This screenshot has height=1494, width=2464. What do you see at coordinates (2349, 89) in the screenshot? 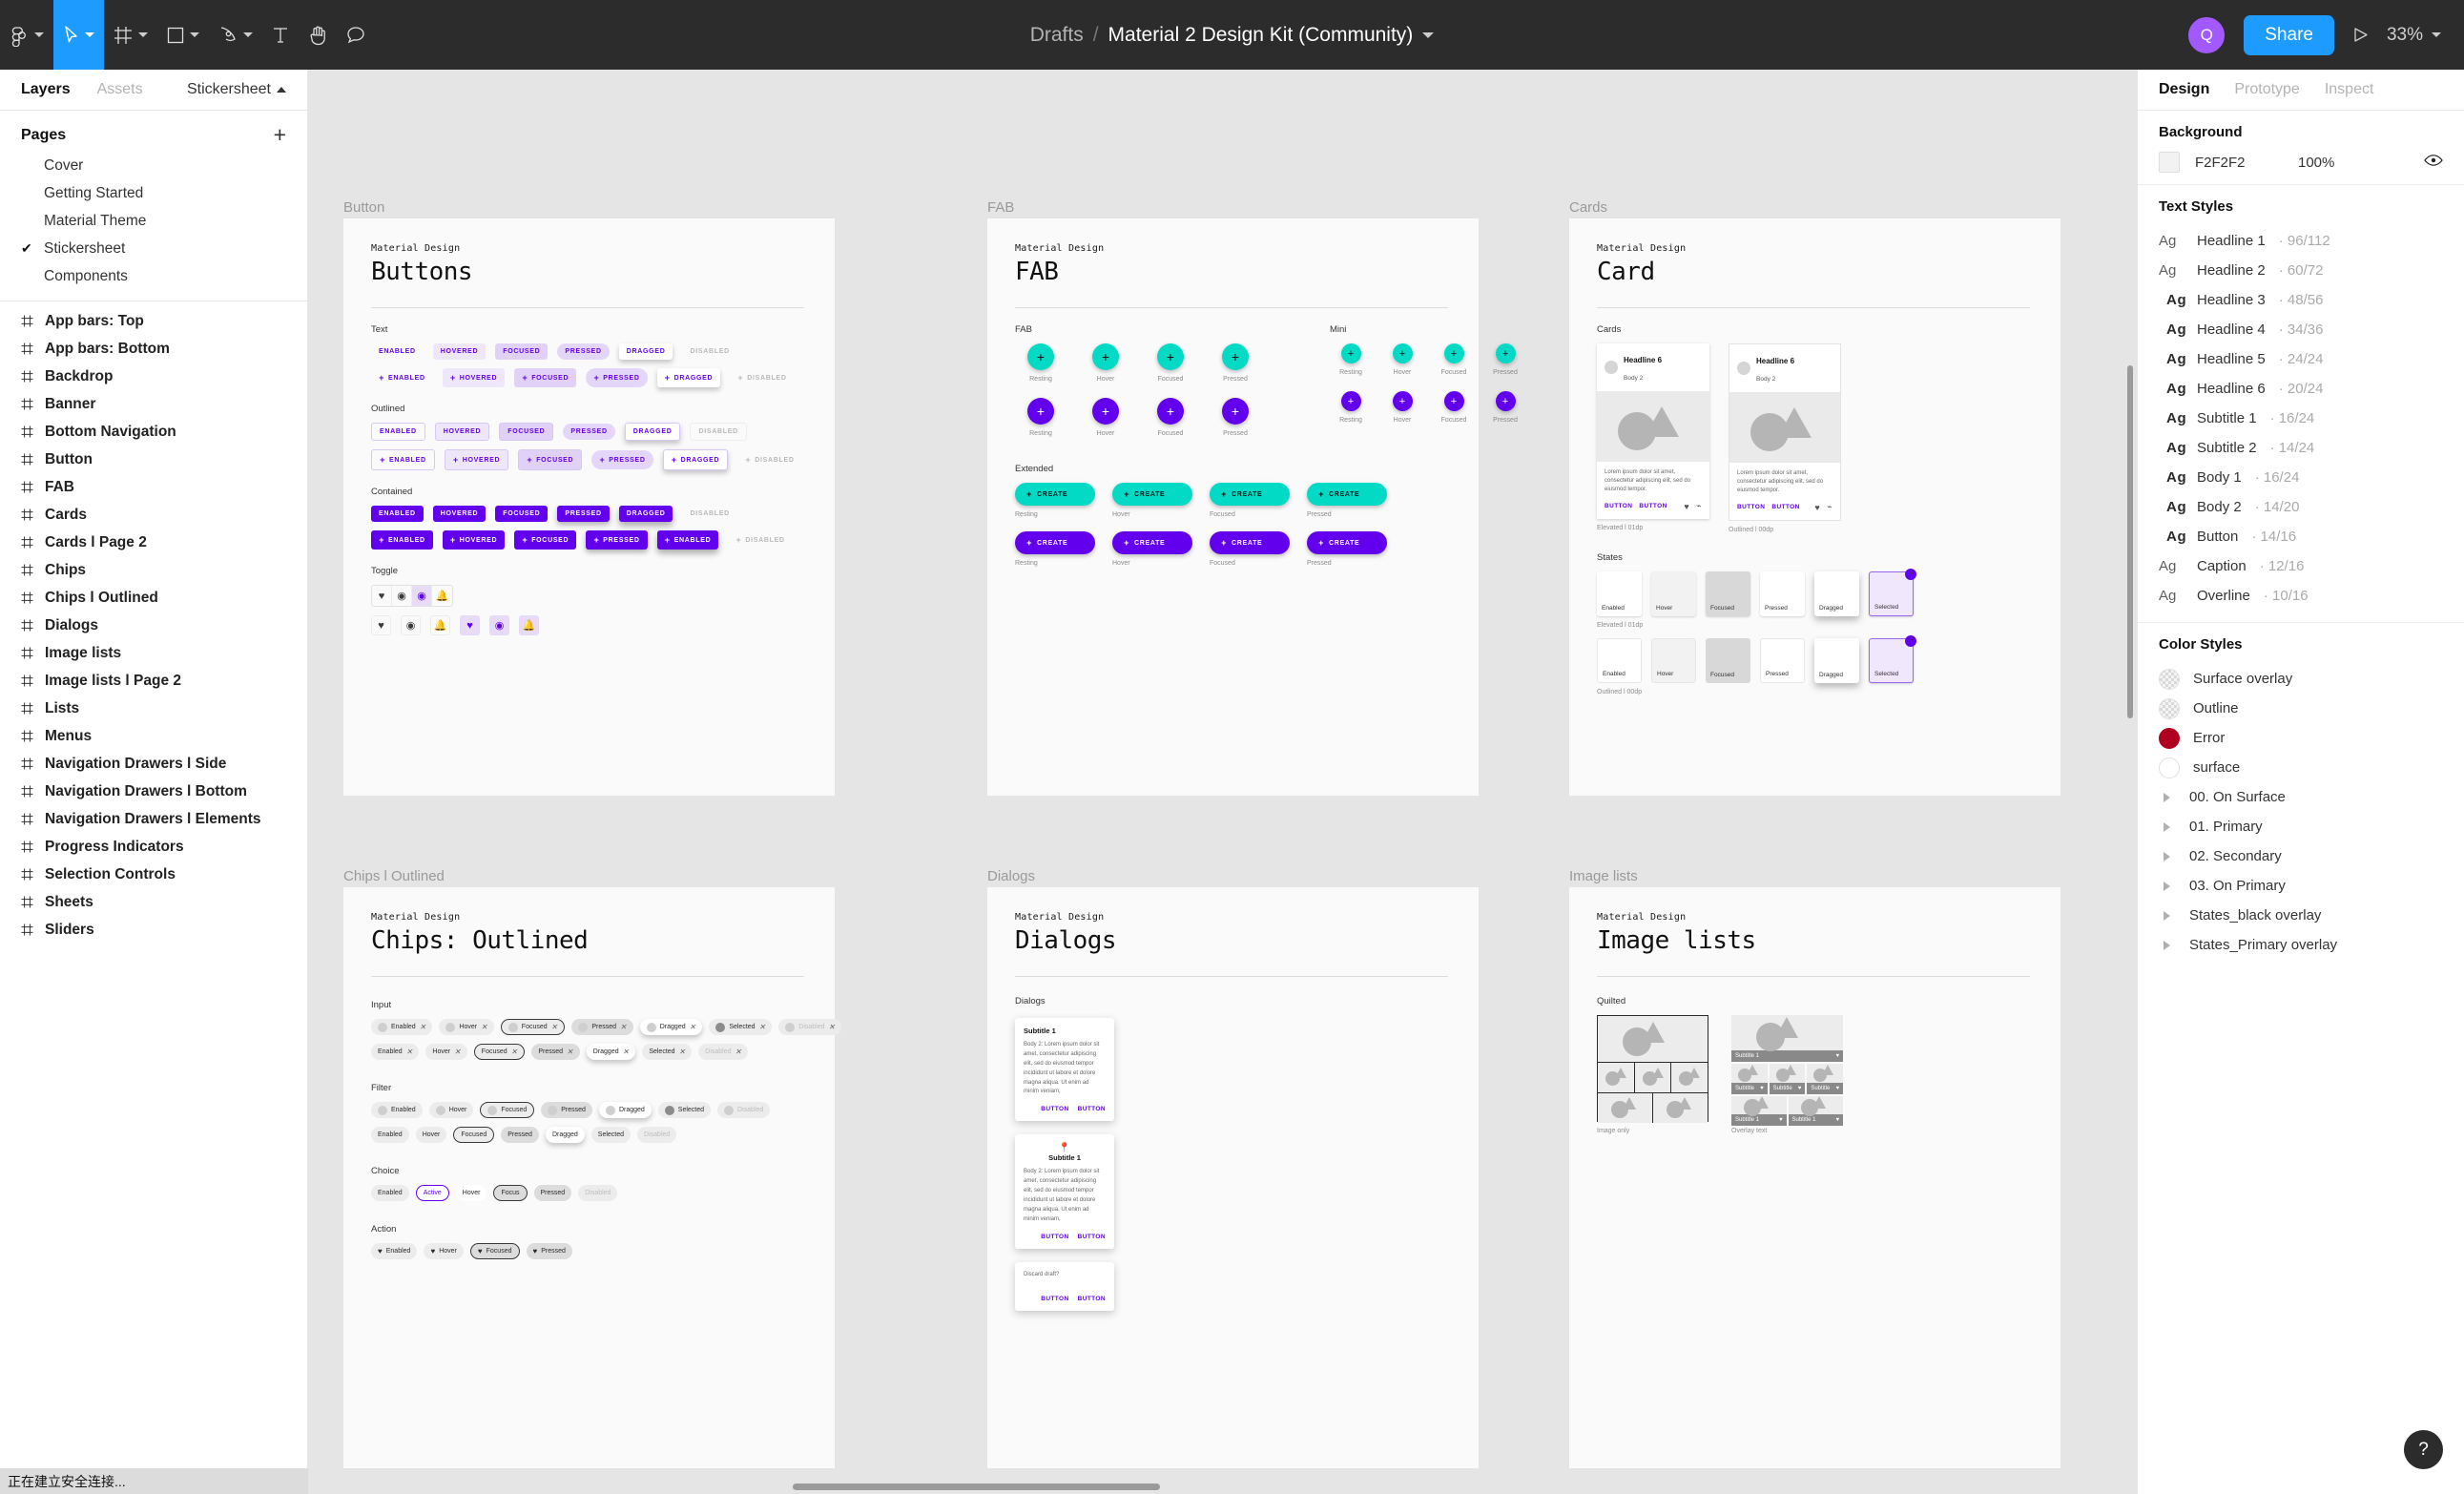
I see `tab-inspect: Inspect` at bounding box center [2349, 89].